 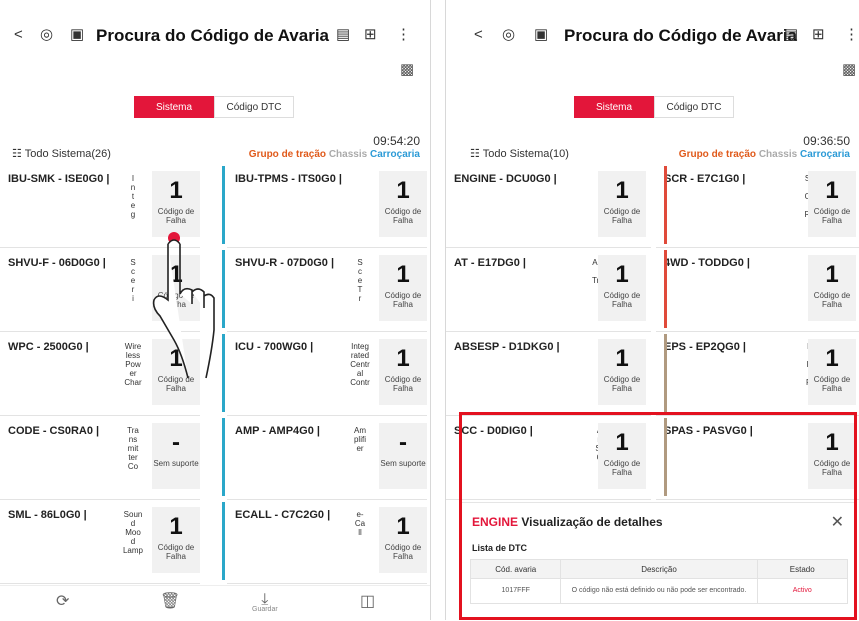 I want to click on system-description: Wire less Pow er Char, so click(x=133, y=364).